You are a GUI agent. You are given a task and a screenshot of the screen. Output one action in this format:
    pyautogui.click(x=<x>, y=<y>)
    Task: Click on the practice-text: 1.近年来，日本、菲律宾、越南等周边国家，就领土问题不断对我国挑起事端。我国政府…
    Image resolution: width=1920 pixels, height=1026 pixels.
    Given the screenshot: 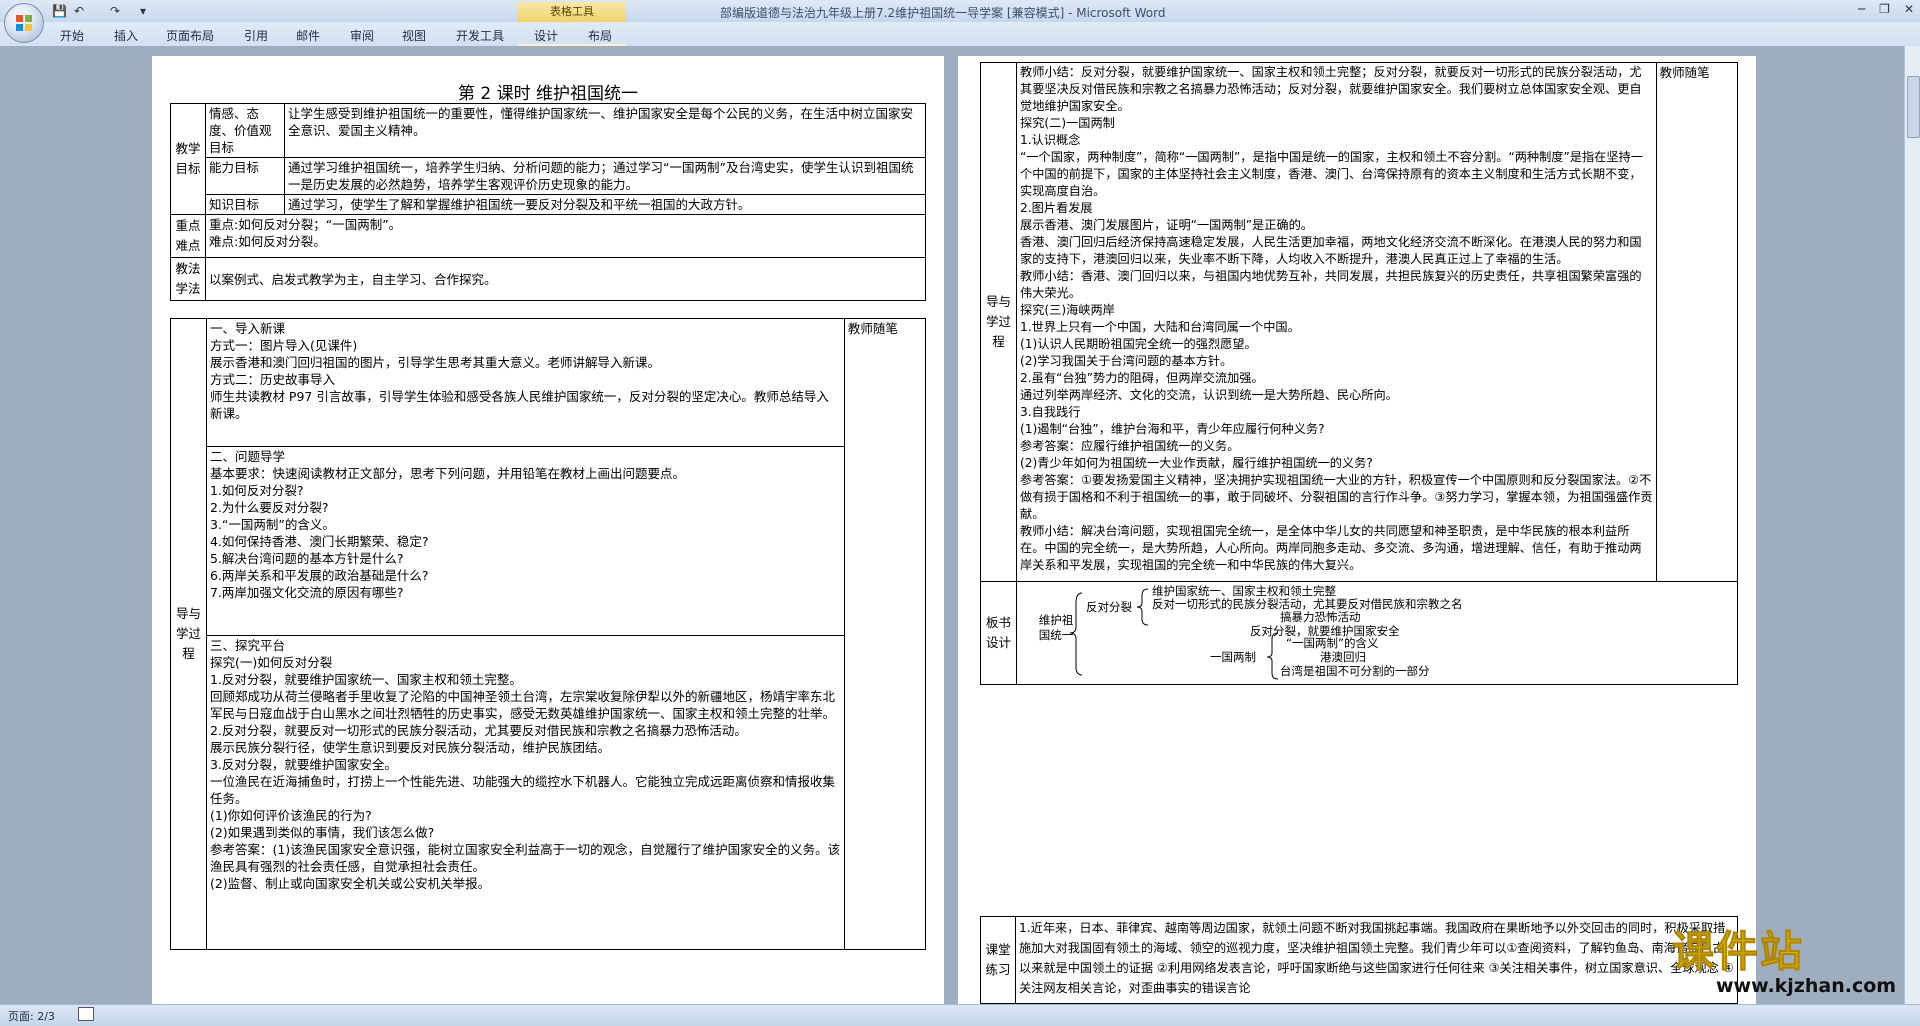 What is the action you would take?
    pyautogui.click(x=1376, y=960)
    